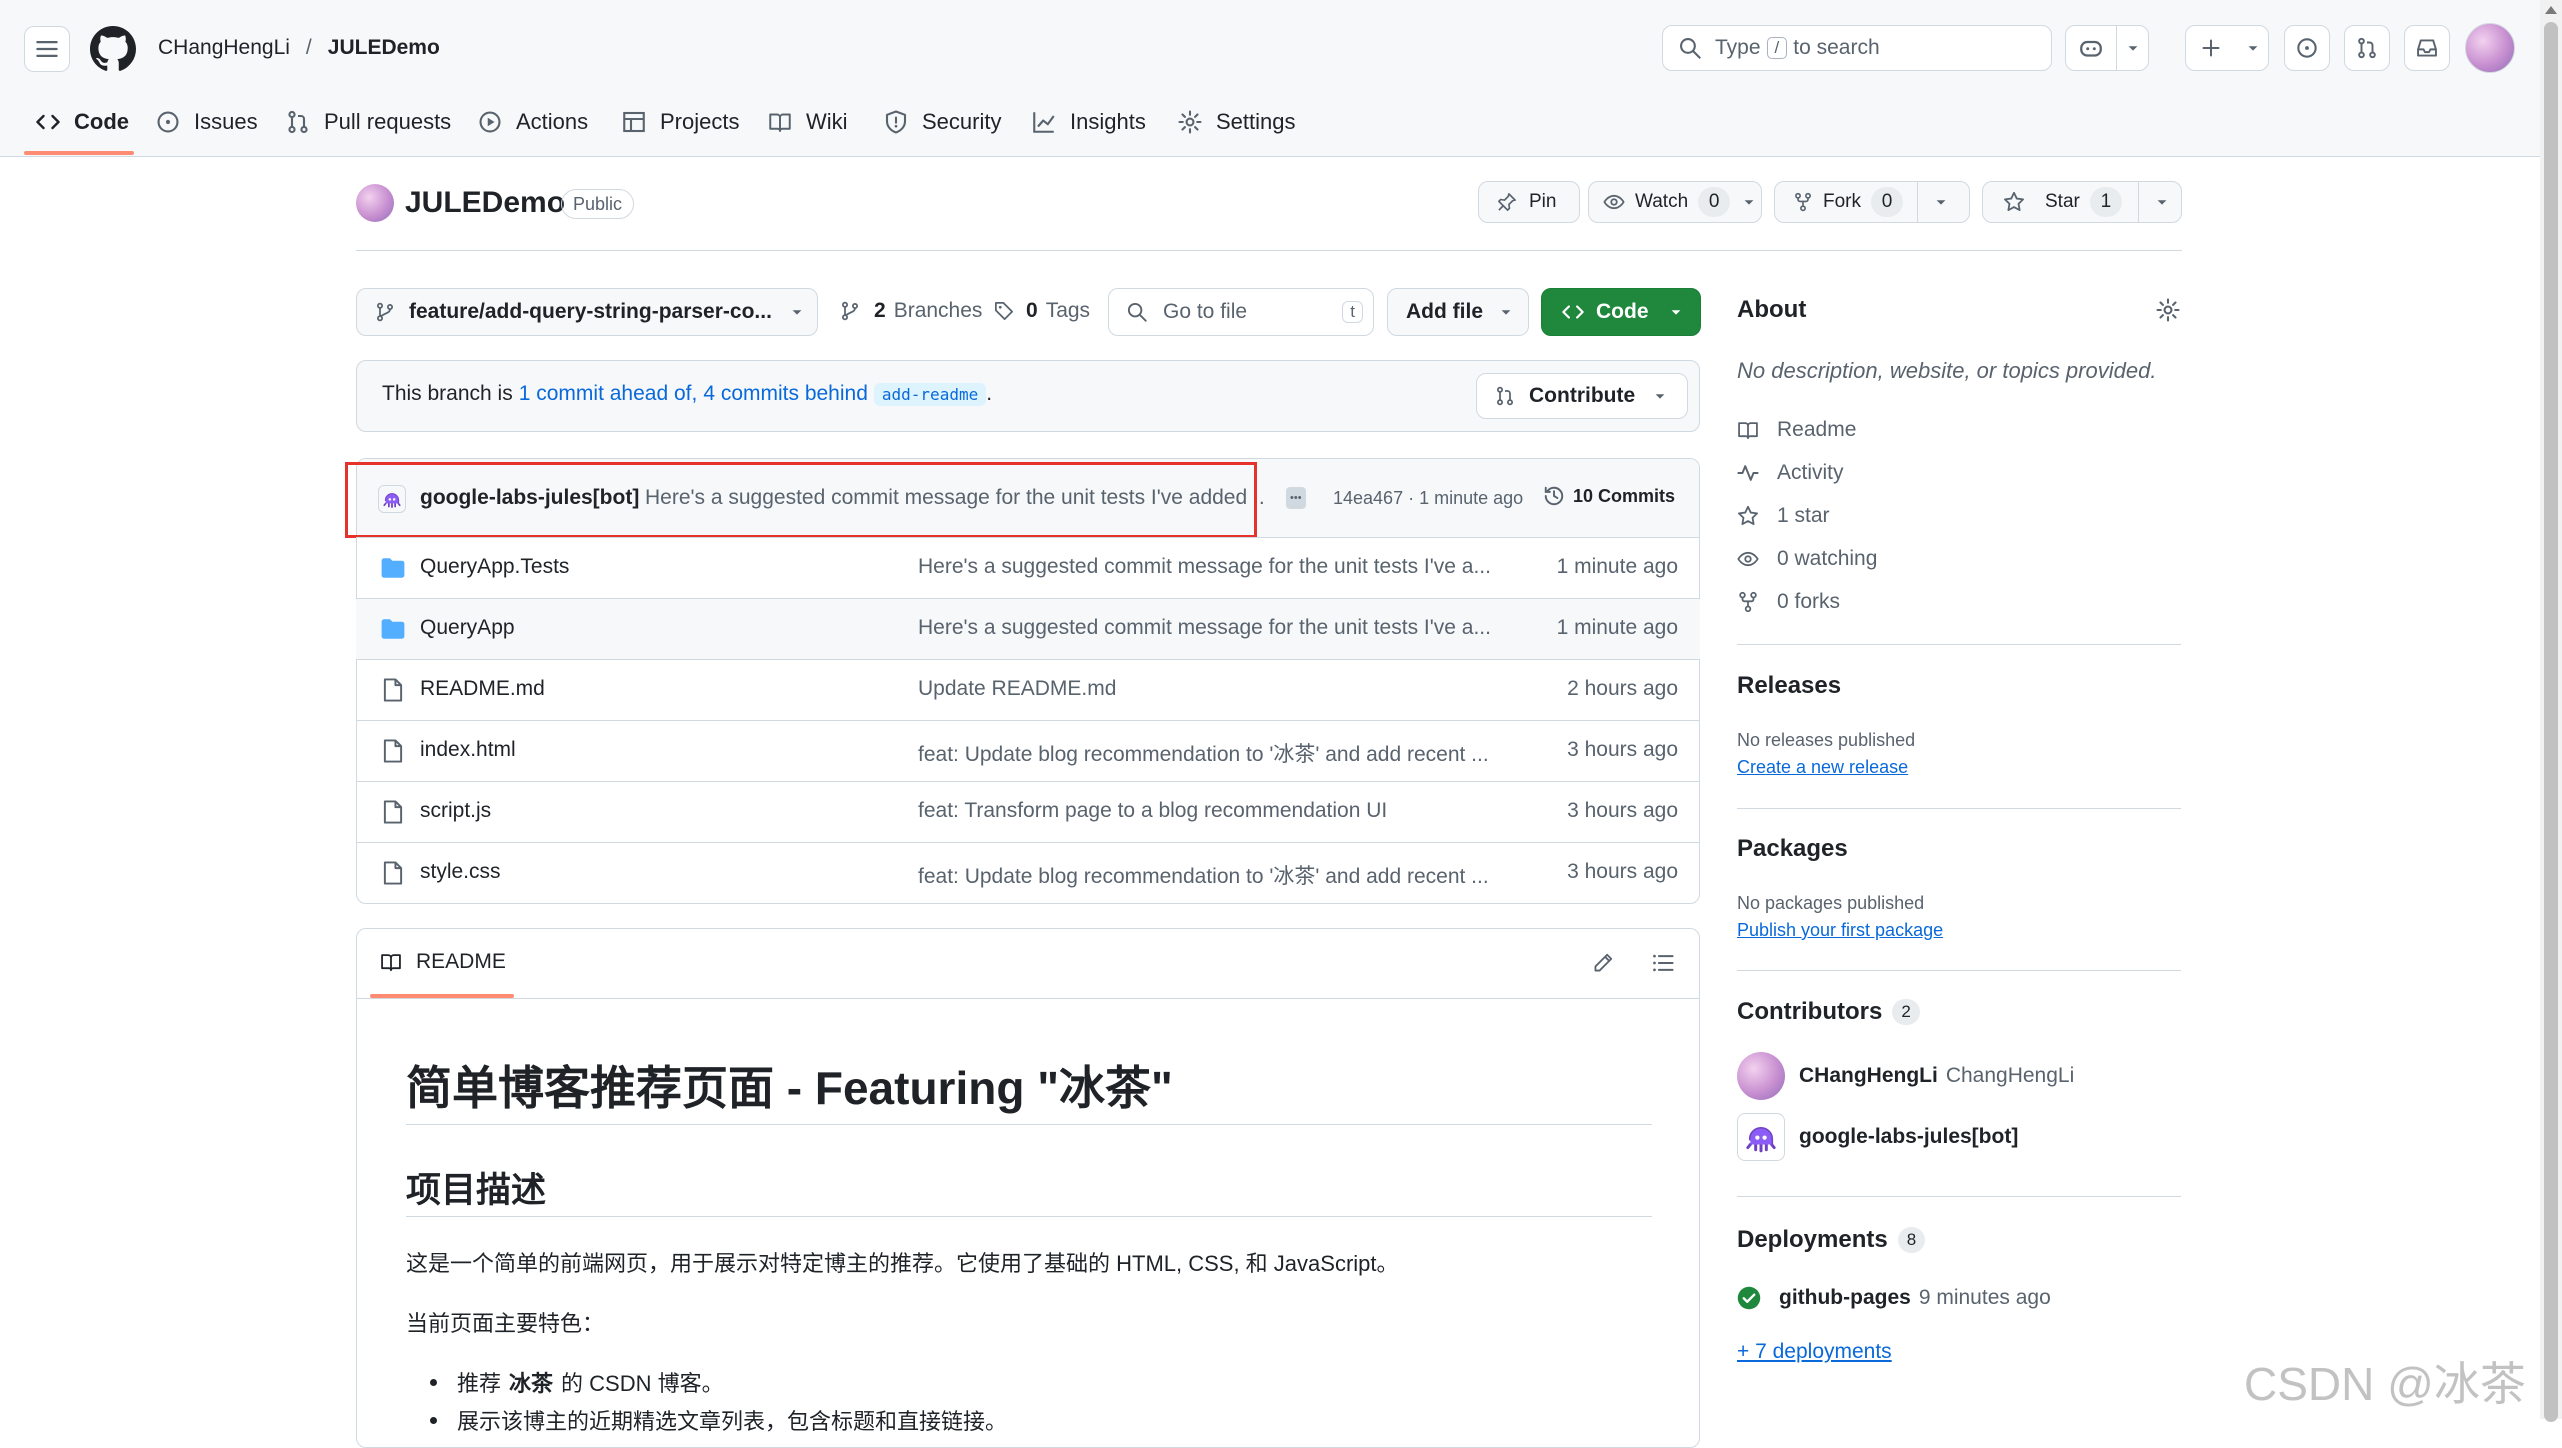 The image size is (2562, 1448). I want to click on breadcrumb-repo: JULEDemo, so click(384, 48).